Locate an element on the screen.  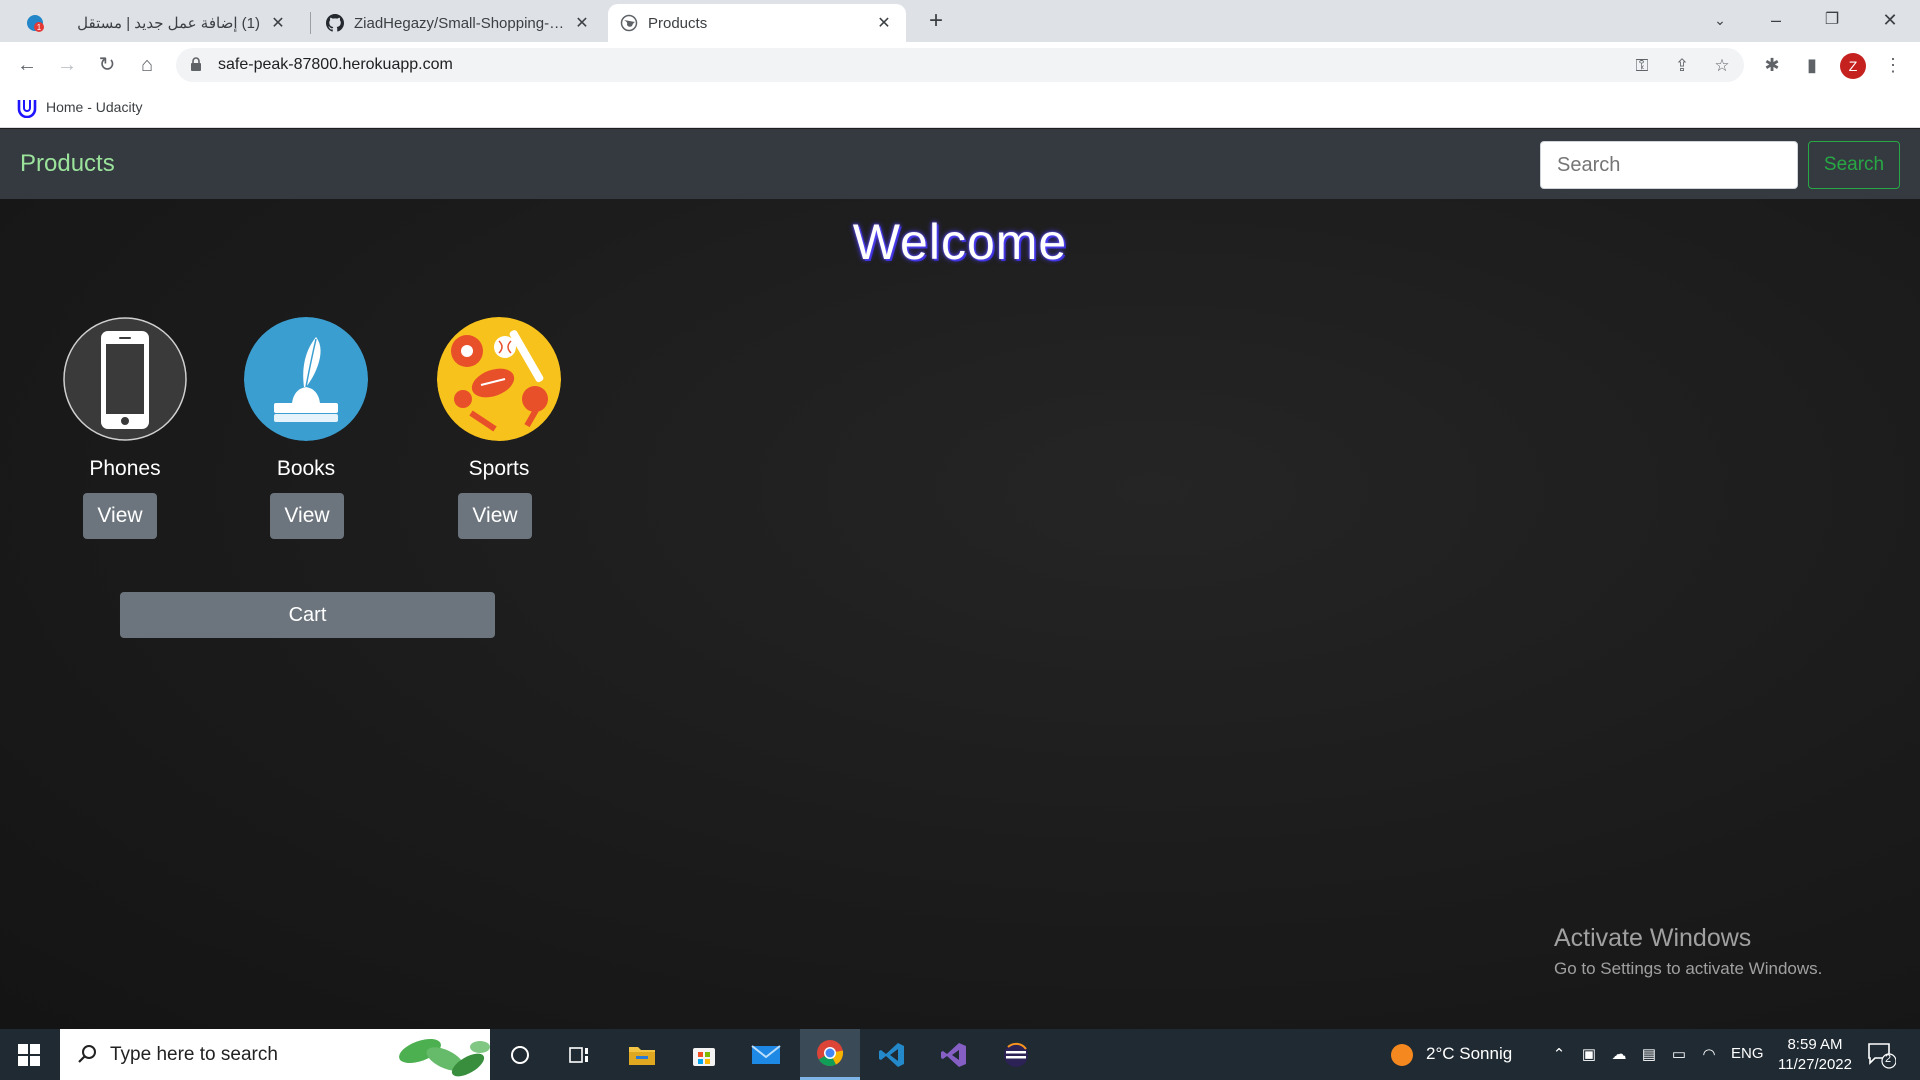
star-icon: ☆ is located at coordinates (1722, 66).